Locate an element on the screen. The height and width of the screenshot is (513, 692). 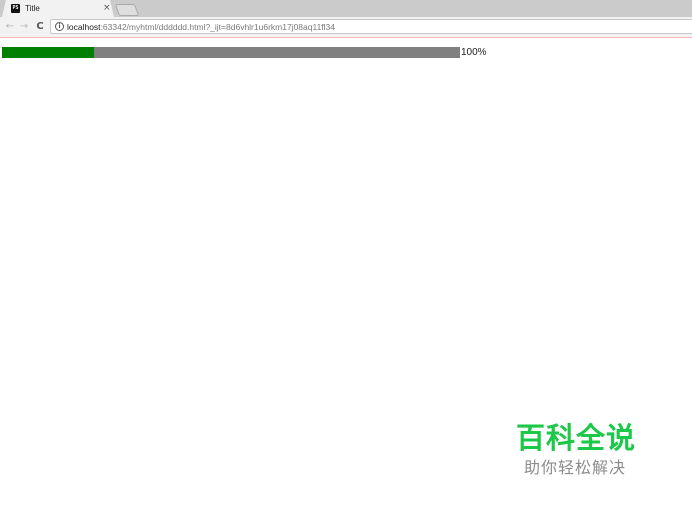
forward-arrow-icon: → is located at coordinates (24, 27).